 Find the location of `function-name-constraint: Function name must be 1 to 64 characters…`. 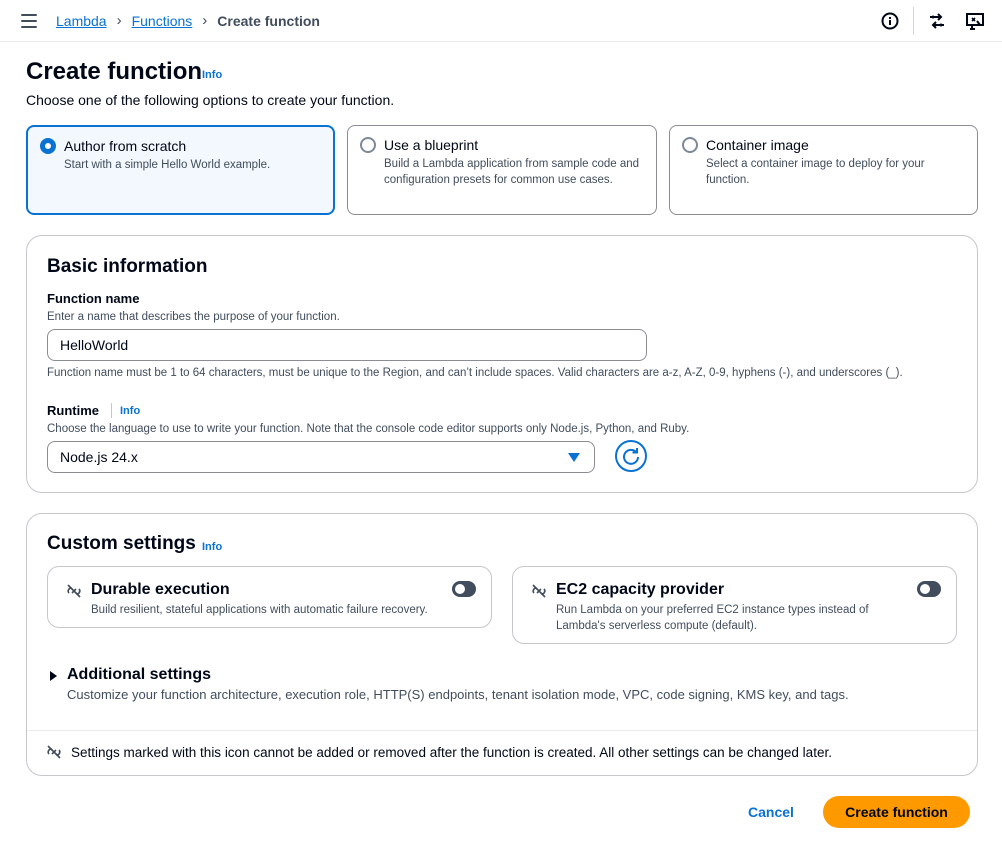

function-name-constraint: Function name must be 1 to 64 characters… is located at coordinates (475, 373).